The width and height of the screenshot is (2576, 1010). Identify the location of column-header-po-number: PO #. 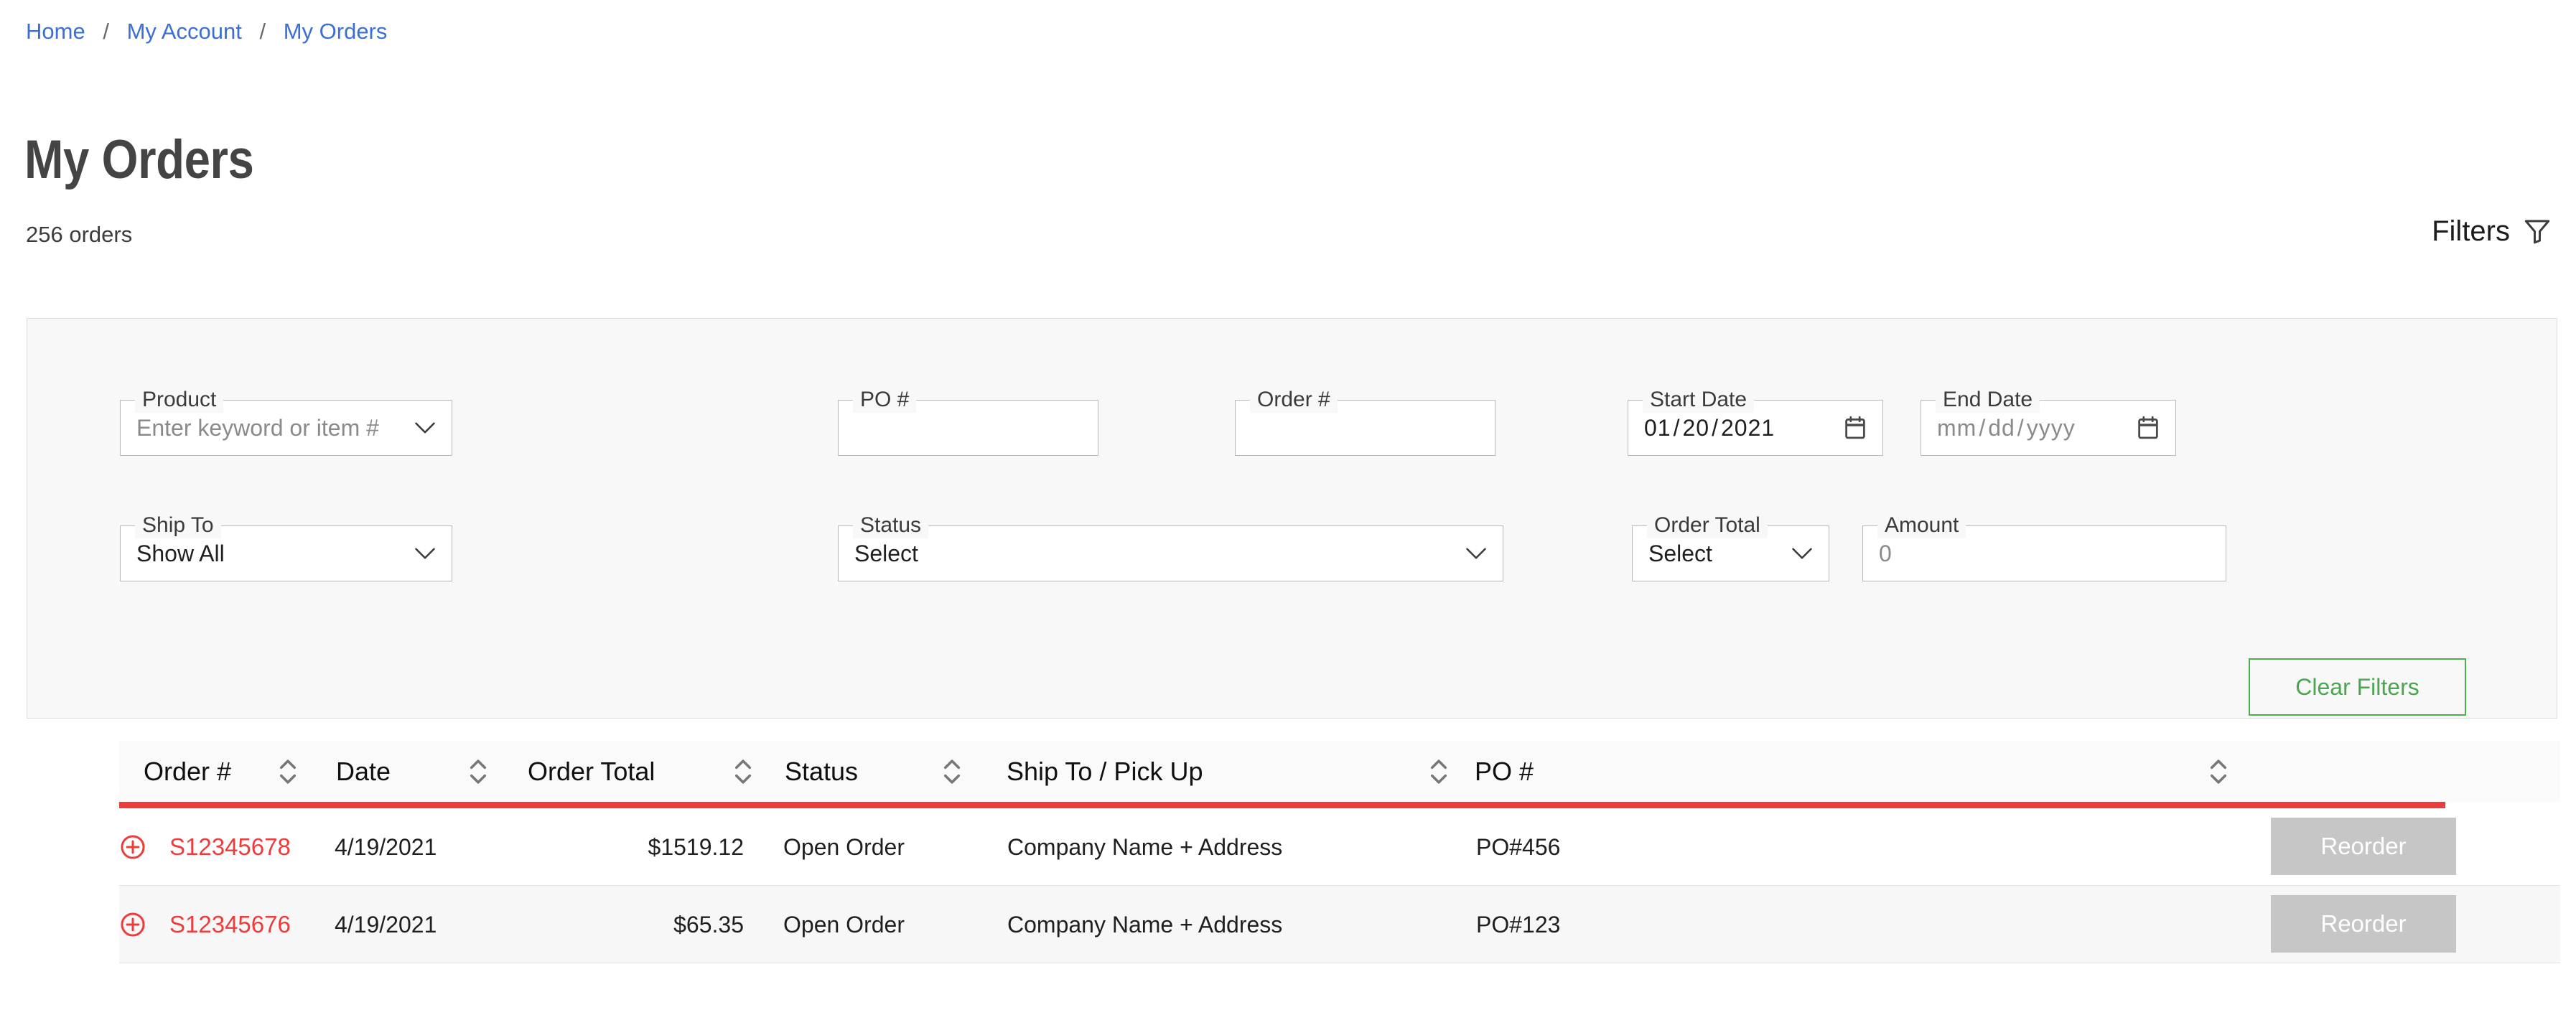
(1504, 771).